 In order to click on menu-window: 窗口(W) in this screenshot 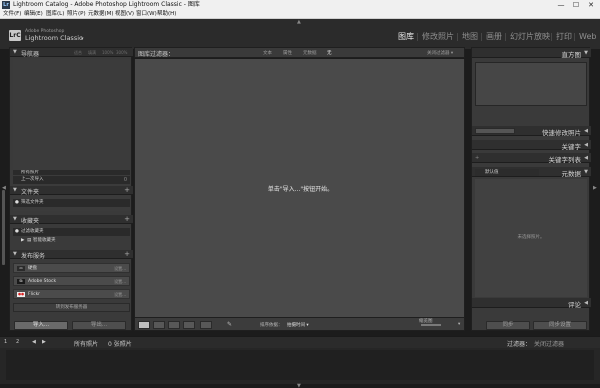, I will do `click(146, 14)`.